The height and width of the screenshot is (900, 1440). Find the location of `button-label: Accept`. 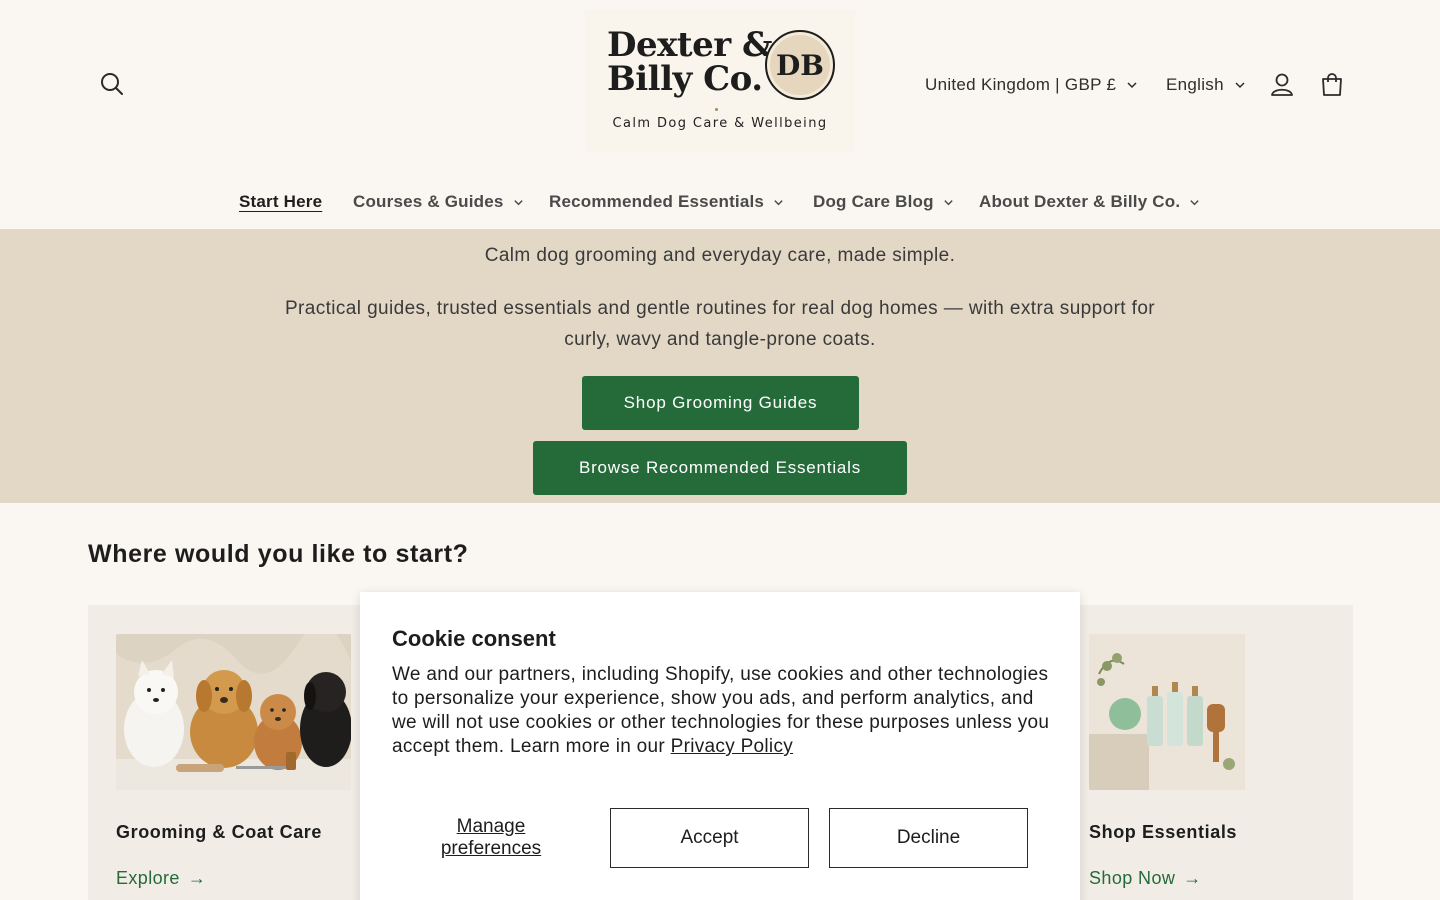

button-label: Accept is located at coordinates (709, 837).